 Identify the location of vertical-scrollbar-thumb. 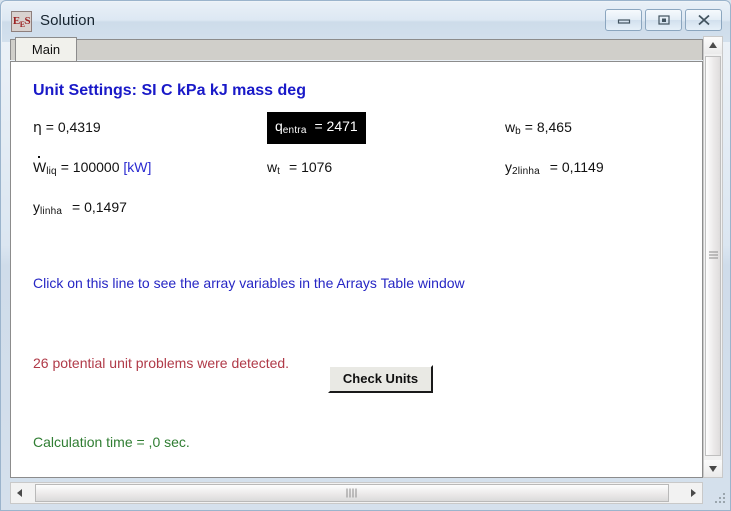
(713, 256).